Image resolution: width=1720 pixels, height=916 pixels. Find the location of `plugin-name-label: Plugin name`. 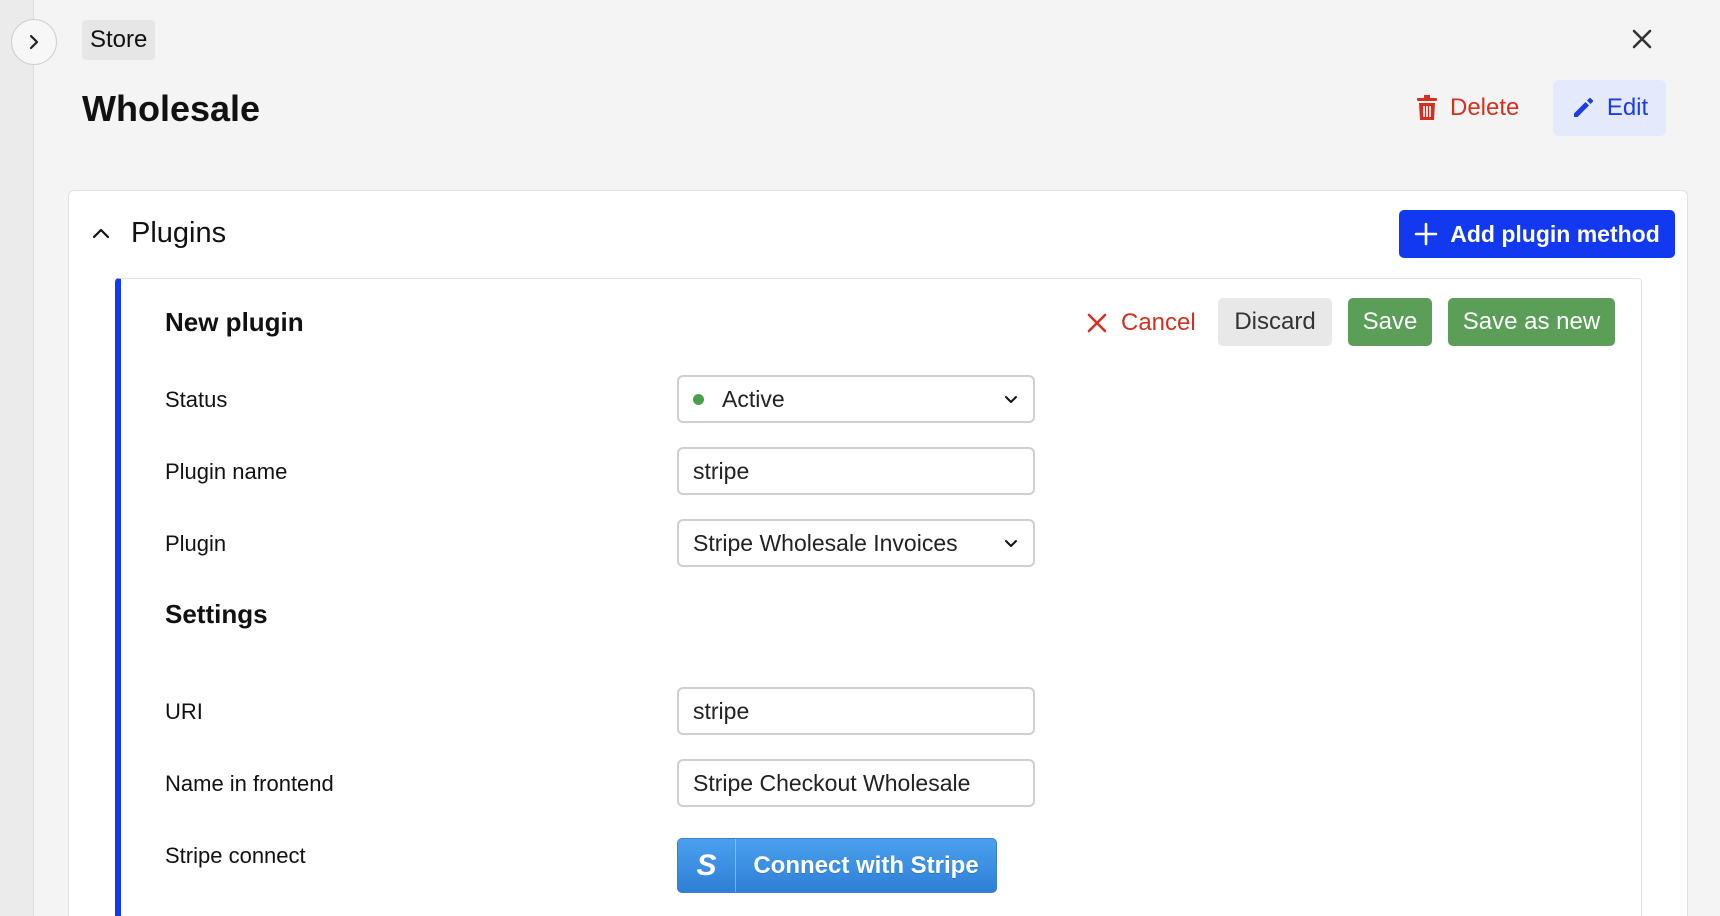

plugin-name-label: Plugin name is located at coordinates (226, 471).